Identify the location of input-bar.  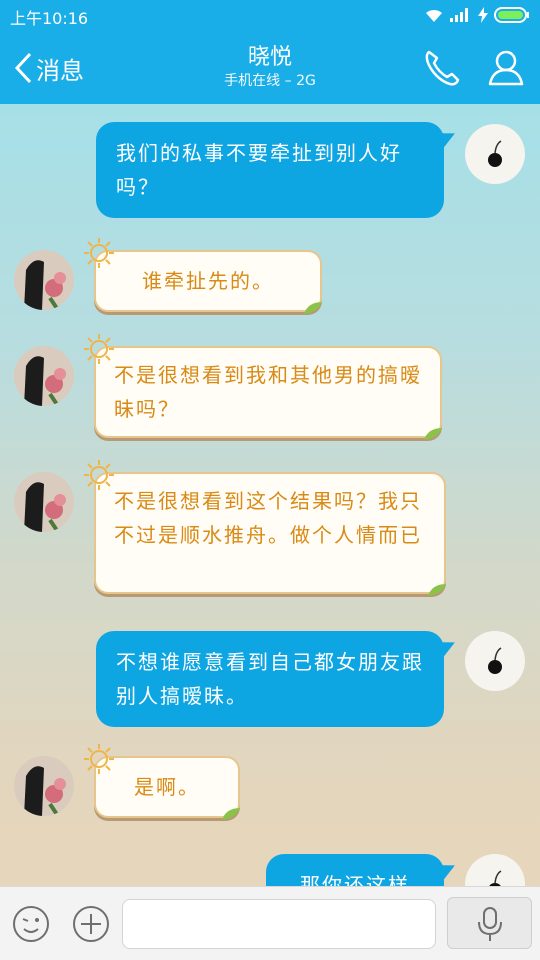
(270, 923).